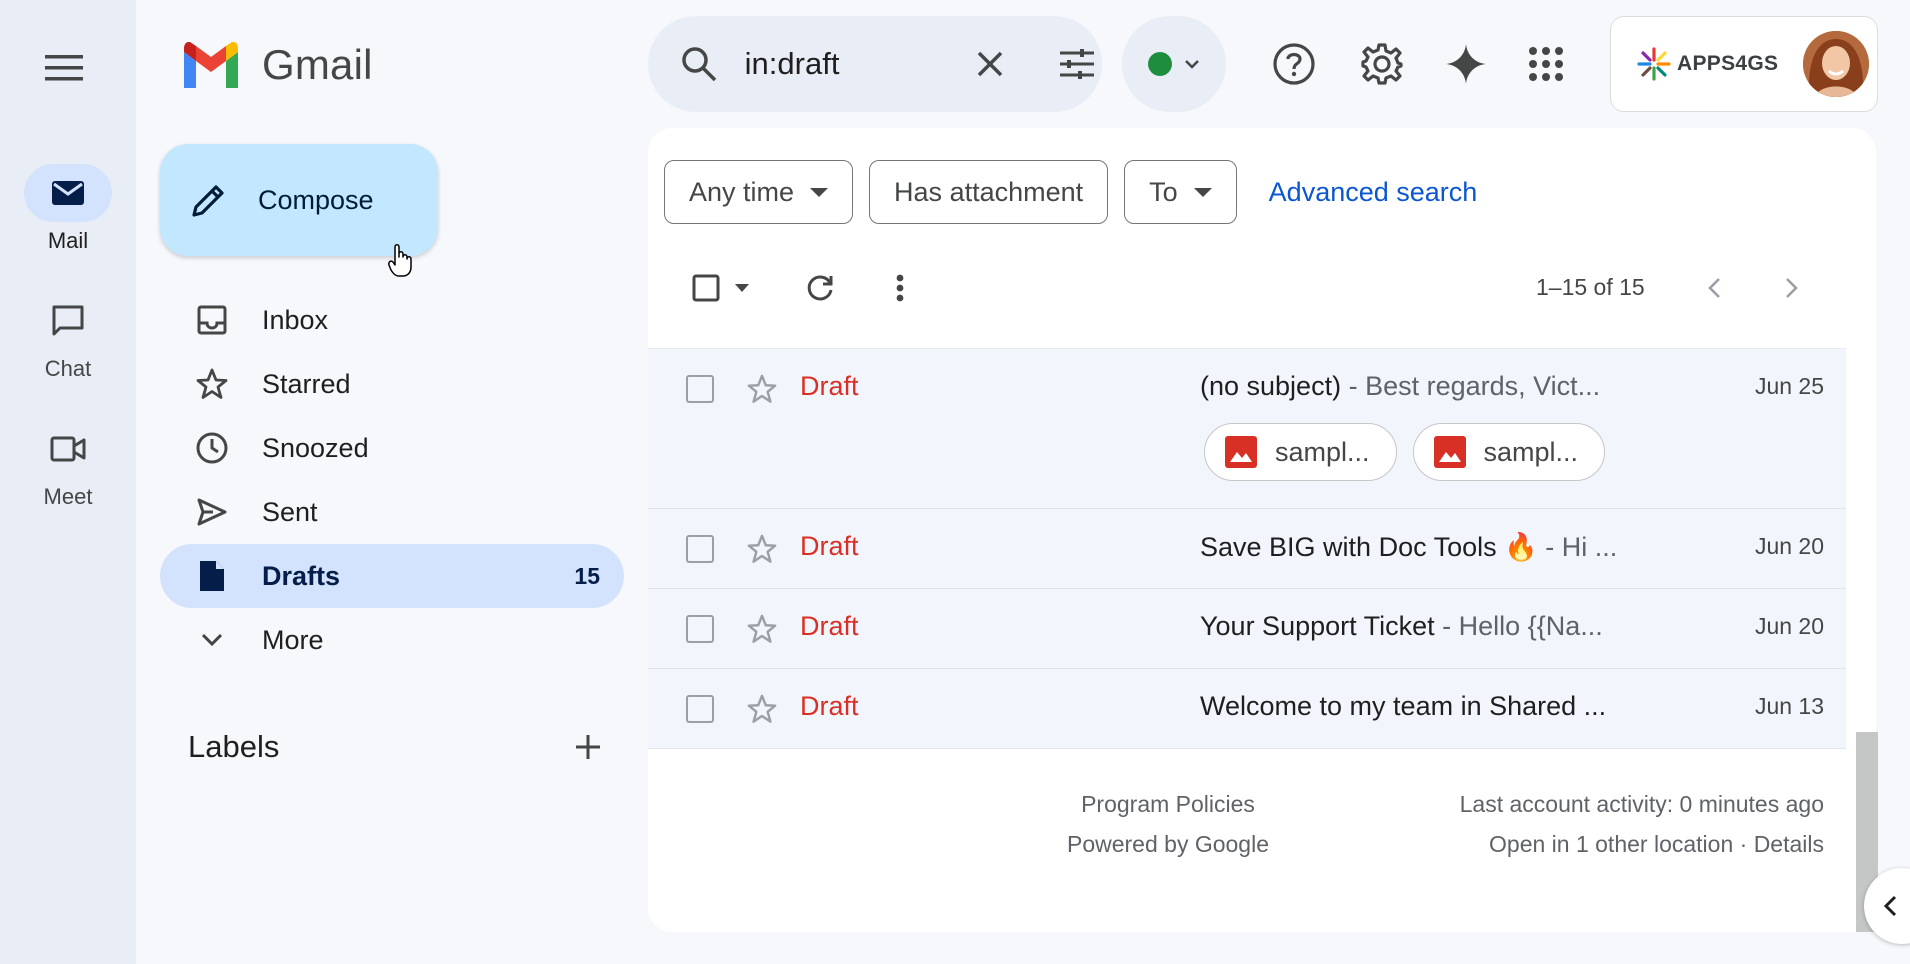  I want to click on clear-search-button, so click(990, 64).